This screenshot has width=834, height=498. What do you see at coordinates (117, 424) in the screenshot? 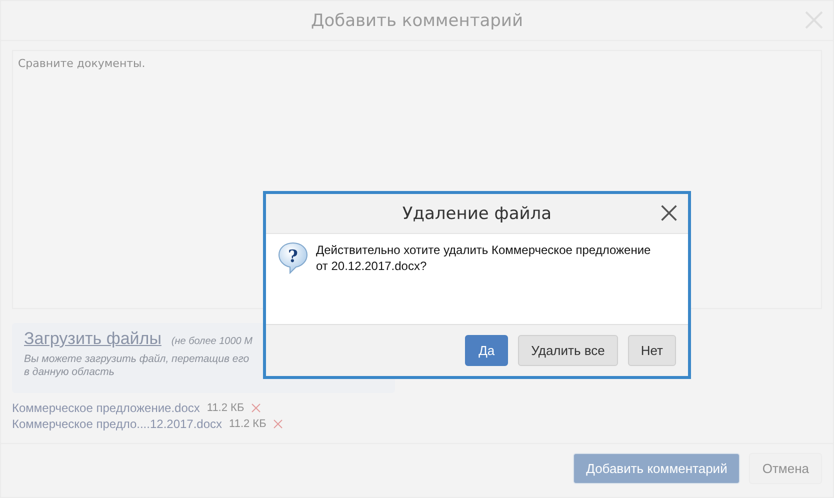
I see `file-name: Коммерческое предло....12.2017.docx` at bounding box center [117, 424].